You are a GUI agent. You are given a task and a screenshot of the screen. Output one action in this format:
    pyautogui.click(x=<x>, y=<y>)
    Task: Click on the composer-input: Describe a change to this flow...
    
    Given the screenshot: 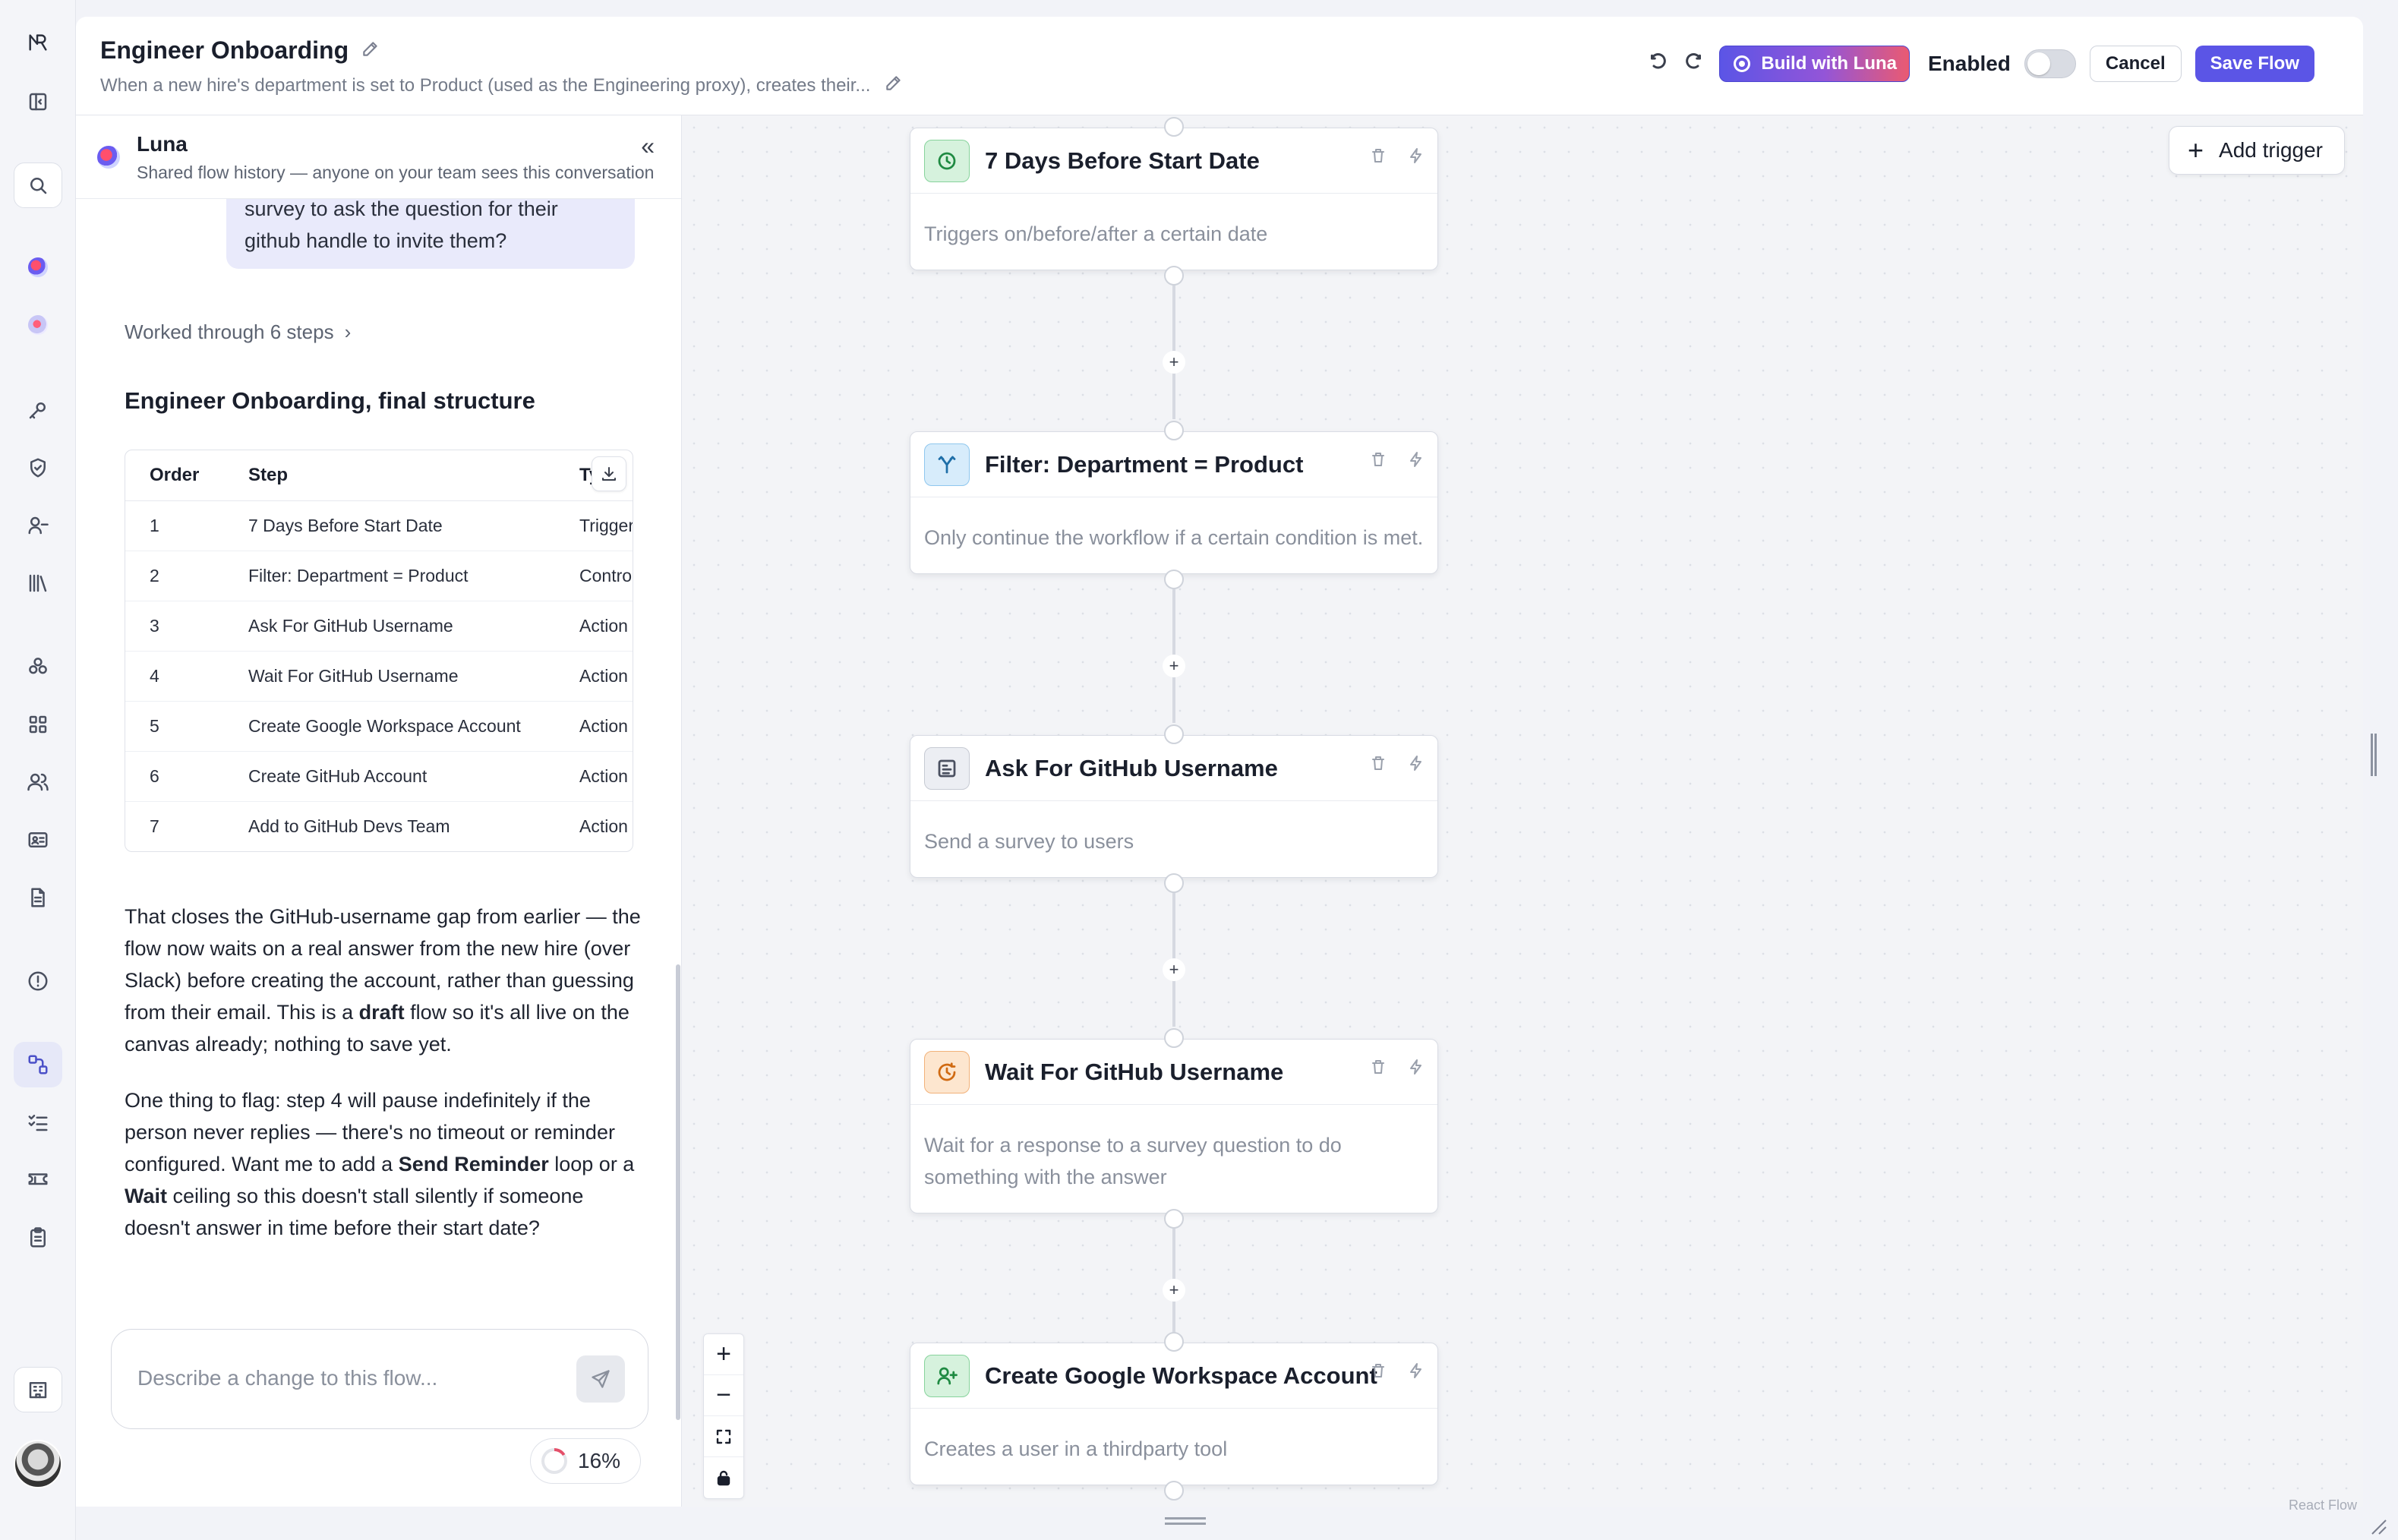 What is the action you would take?
    pyautogui.click(x=379, y=1379)
    